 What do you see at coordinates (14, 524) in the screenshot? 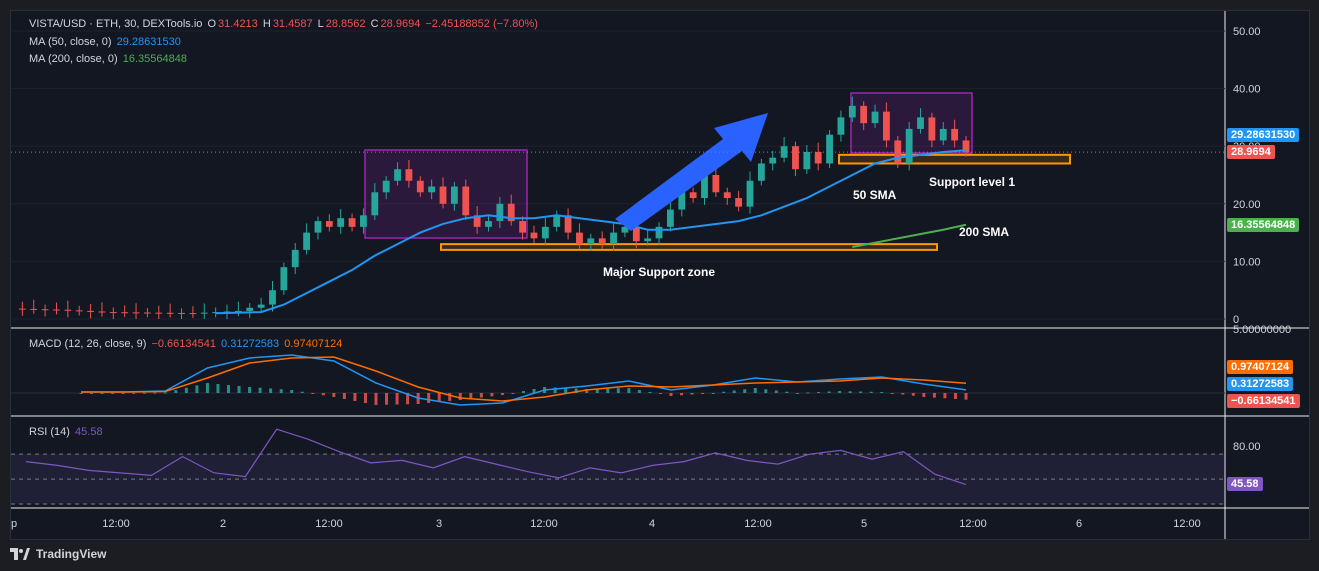
I see `time-tick-label: p` at bounding box center [14, 524].